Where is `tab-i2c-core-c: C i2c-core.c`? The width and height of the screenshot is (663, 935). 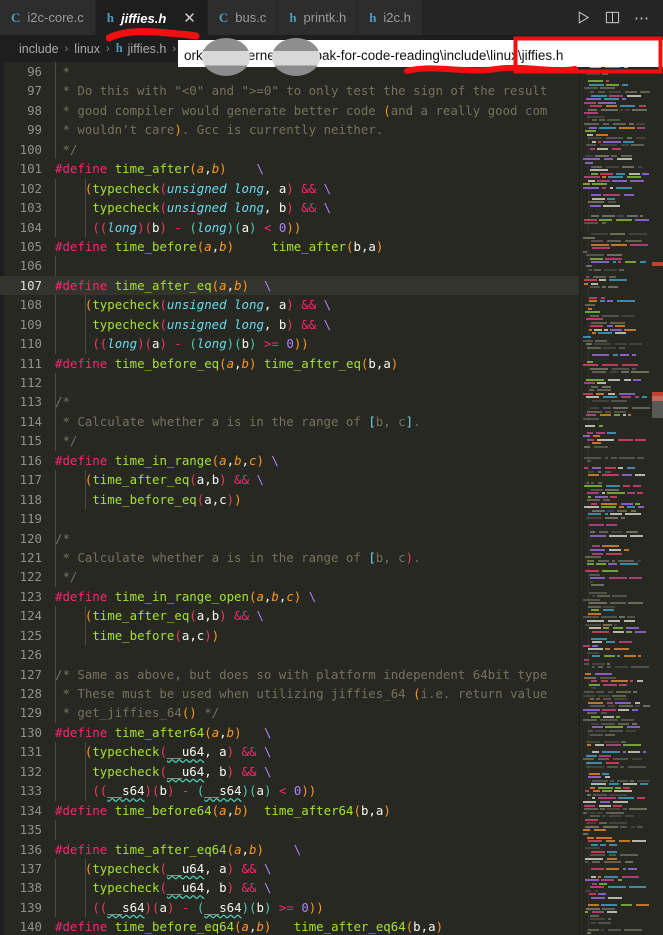 tab-i2c-core-c: C i2c-core.c is located at coordinates (48, 17).